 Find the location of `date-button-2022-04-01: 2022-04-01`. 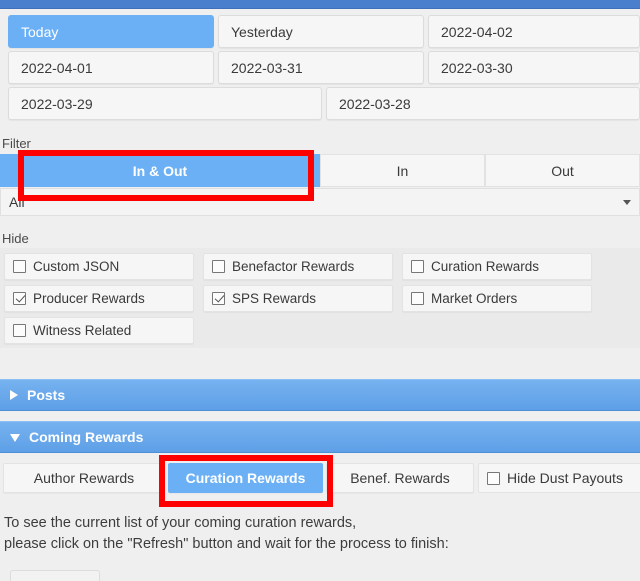

date-button-2022-04-01: 2022-04-01 is located at coordinates (111, 67).